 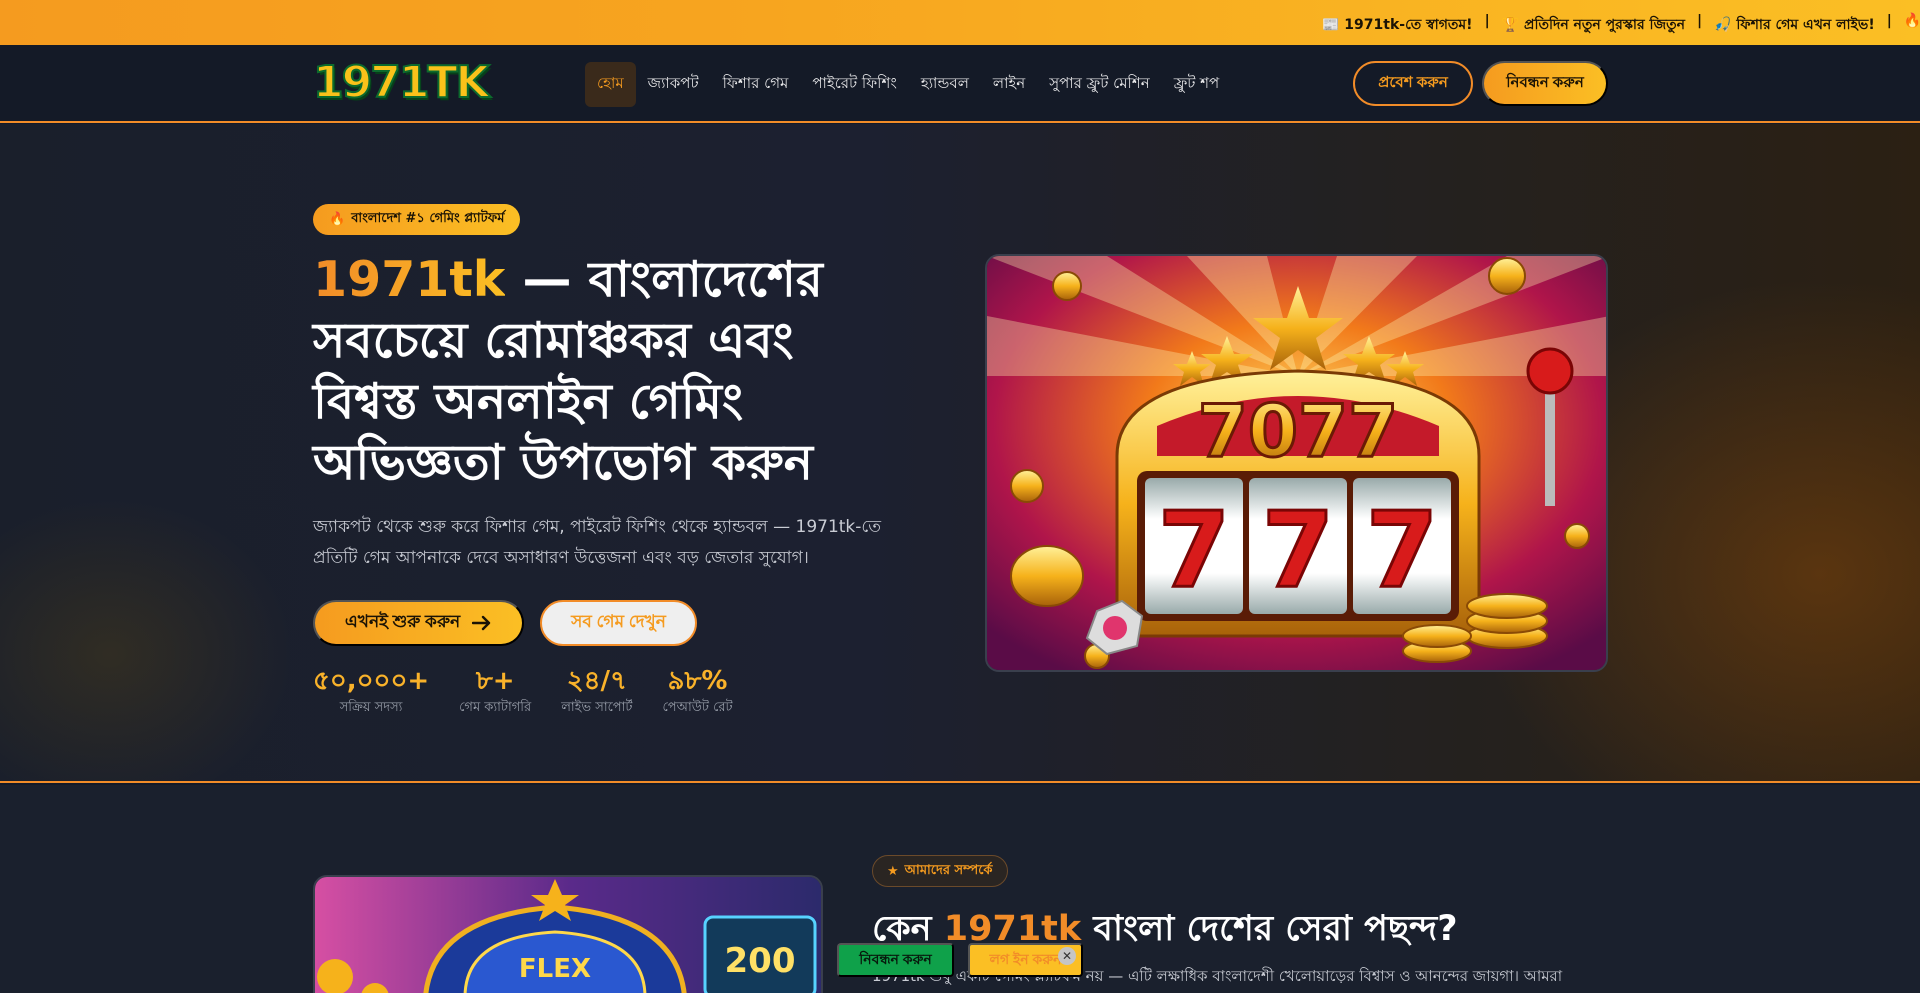 What do you see at coordinates (756, 84) in the screenshot?
I see `nav-fisher-game: ফিশার গেম` at bounding box center [756, 84].